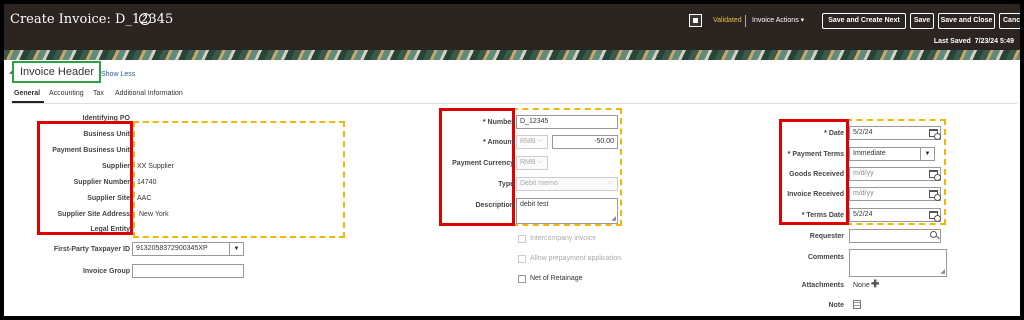  Describe the element at coordinates (528, 162) in the screenshot. I see `payment-currency-value: RMB` at that location.